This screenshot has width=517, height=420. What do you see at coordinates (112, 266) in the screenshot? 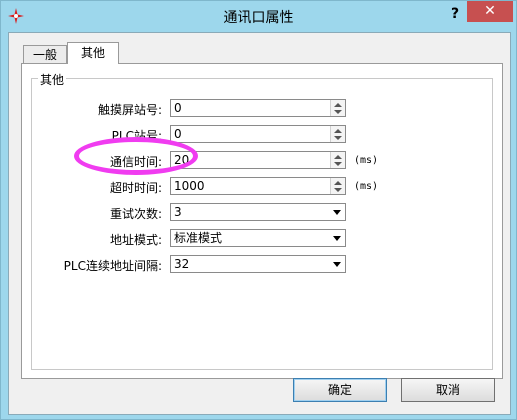
I see `plc-address-interval-label: PLC连续地址间隔:` at bounding box center [112, 266].